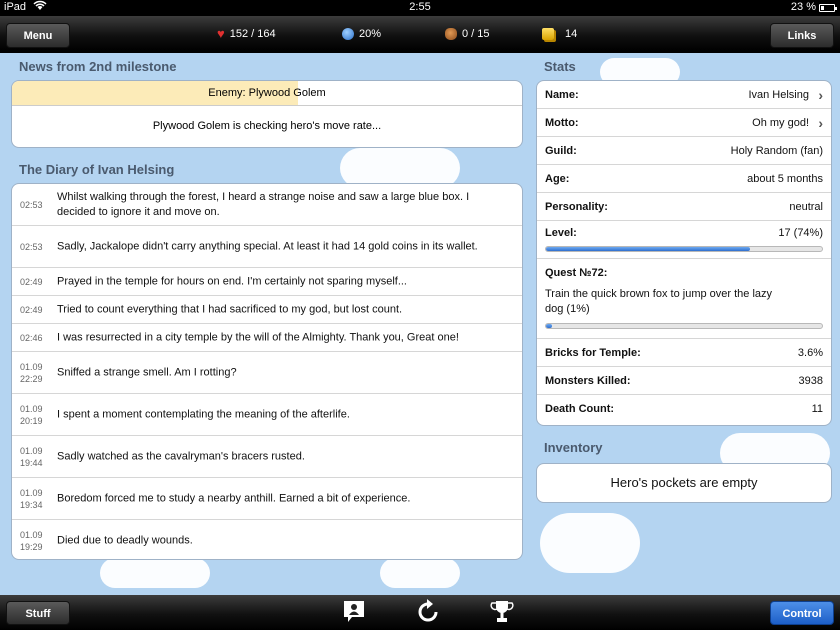  What do you see at coordinates (561, 151) in the screenshot?
I see `stat-label: Guild:` at bounding box center [561, 151].